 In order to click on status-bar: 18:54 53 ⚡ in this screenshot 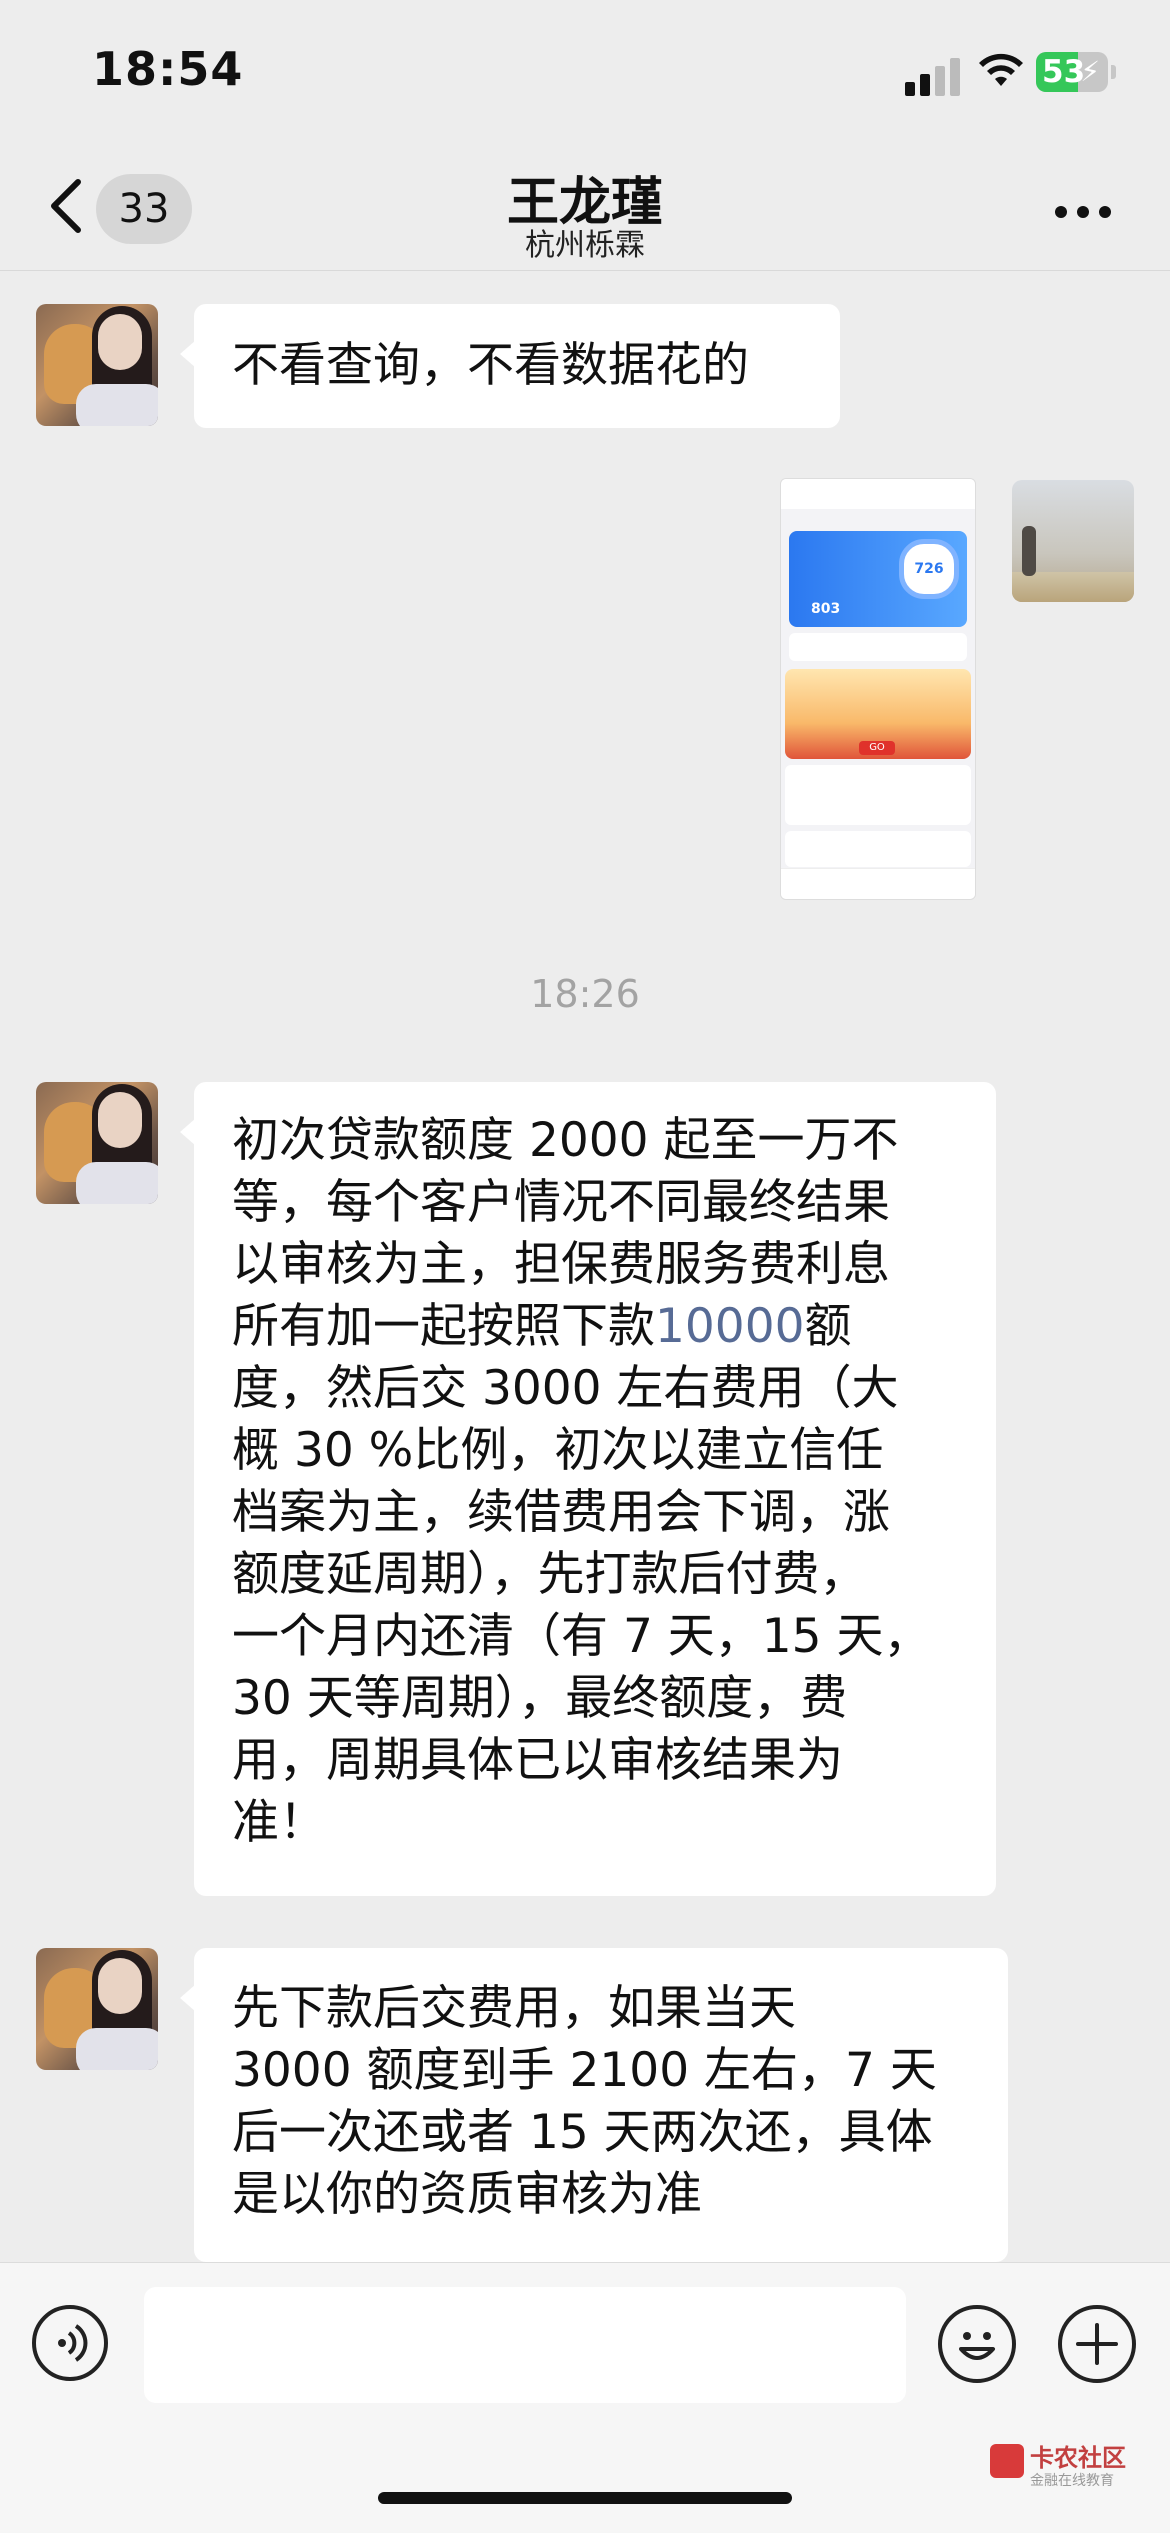, I will do `click(585, 75)`.